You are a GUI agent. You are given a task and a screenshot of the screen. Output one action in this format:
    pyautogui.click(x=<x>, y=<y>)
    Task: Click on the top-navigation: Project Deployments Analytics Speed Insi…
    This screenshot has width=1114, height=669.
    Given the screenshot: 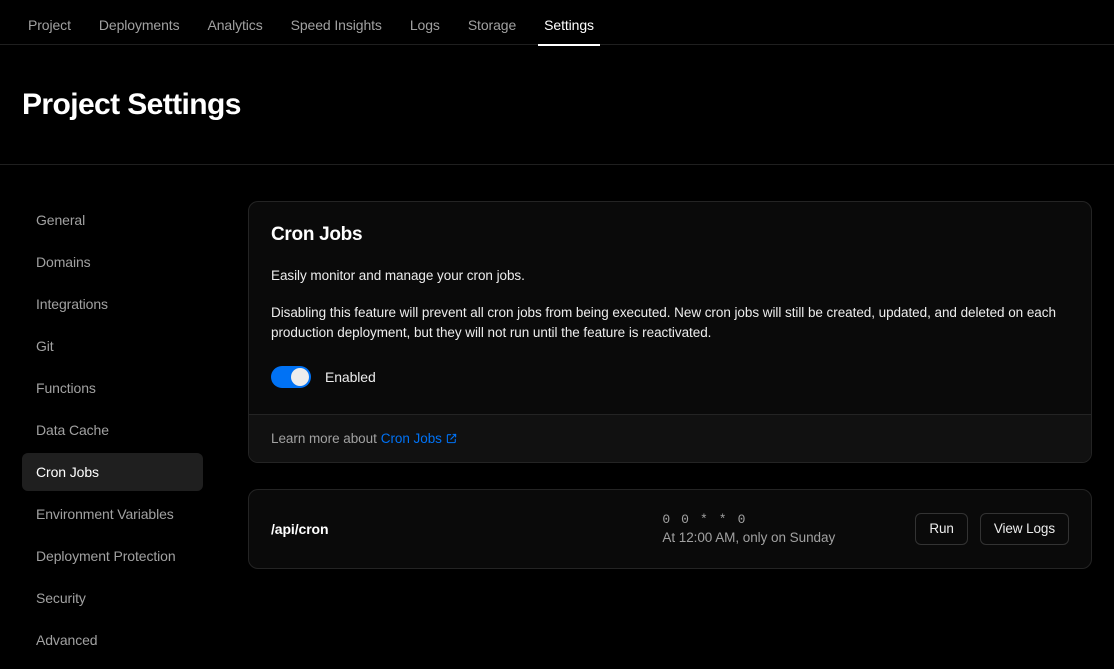 What is the action you would take?
    pyautogui.click(x=557, y=23)
    